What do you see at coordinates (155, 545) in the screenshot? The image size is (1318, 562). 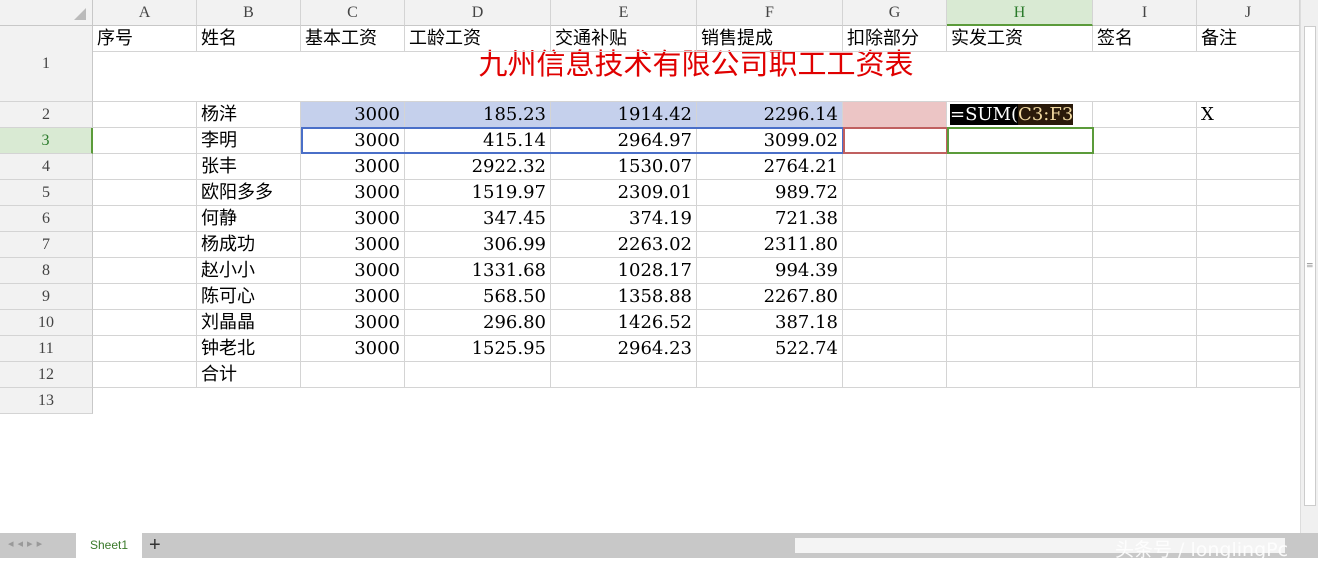 I see `add-sheet-button: +` at bounding box center [155, 545].